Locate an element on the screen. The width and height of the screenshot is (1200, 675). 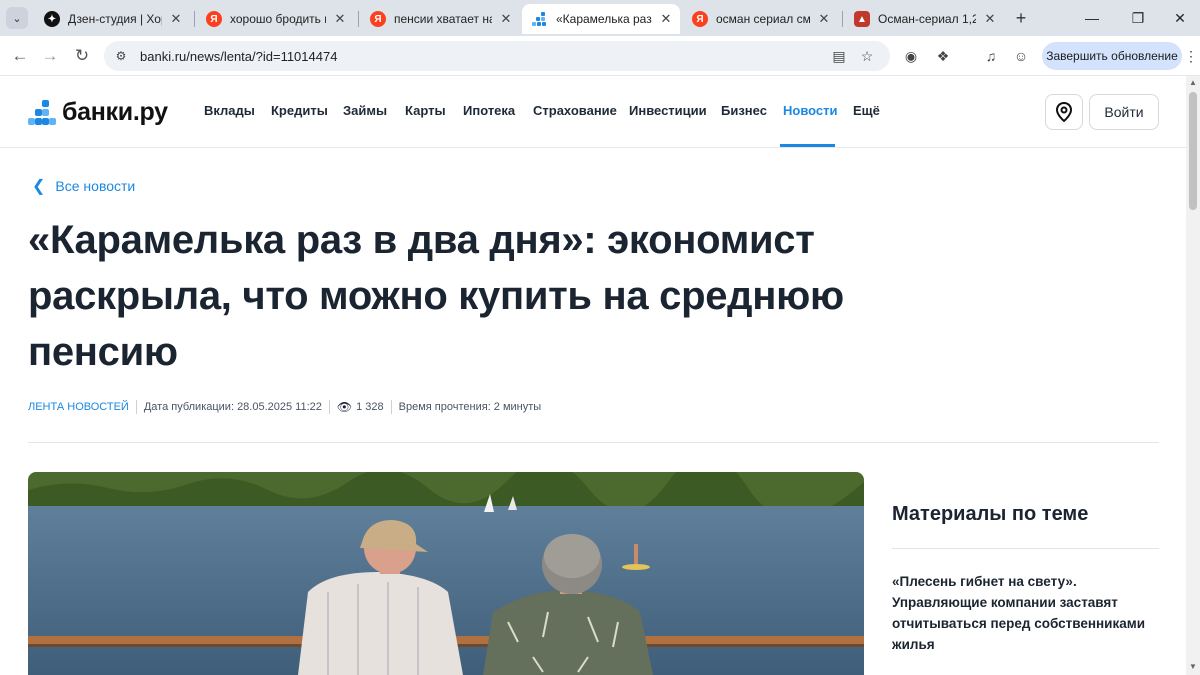
logo-mark-icon is located at coordinates (42, 112).